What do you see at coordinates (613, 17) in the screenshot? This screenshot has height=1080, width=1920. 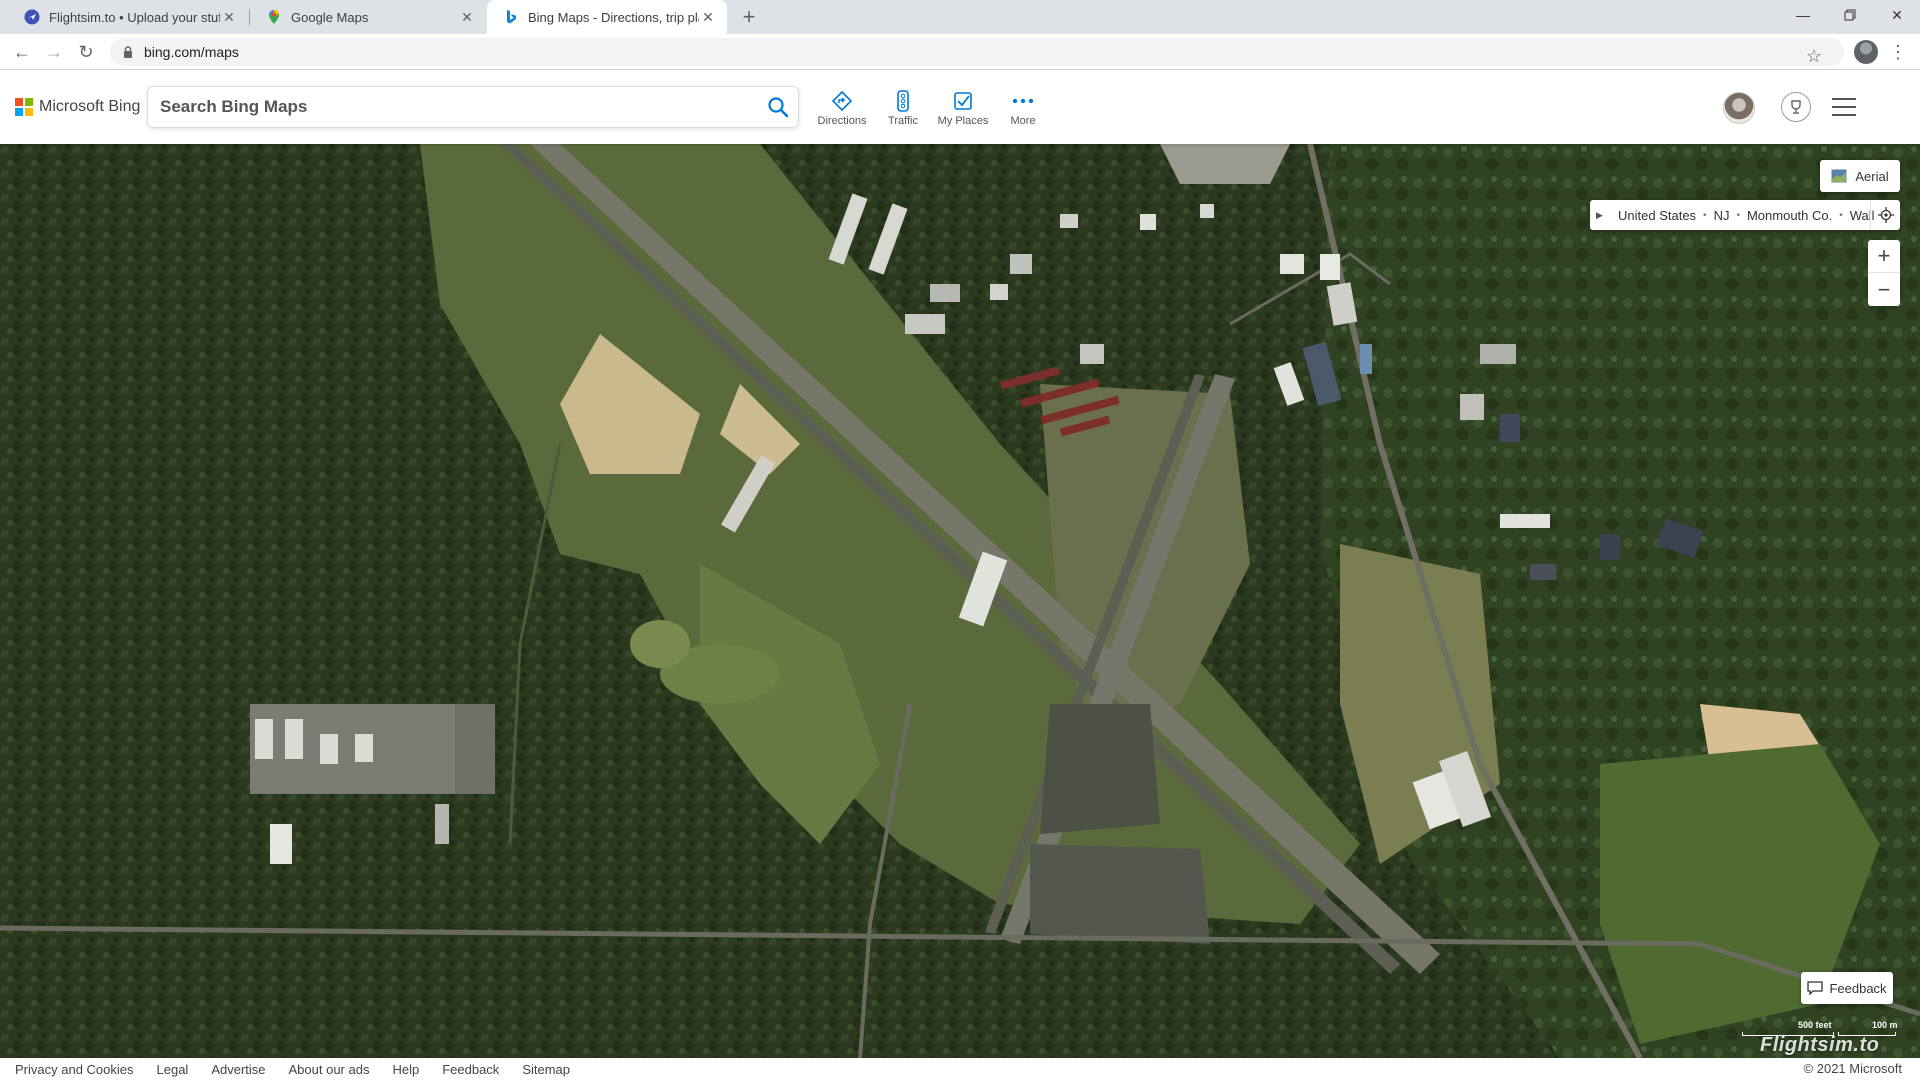 I see `tab-title: Bing Maps - Directions, trip plann` at bounding box center [613, 17].